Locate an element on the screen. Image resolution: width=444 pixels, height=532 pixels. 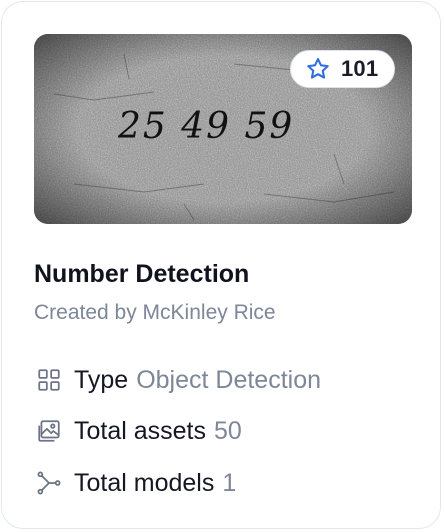
star-count: 101 is located at coordinates (360, 68).